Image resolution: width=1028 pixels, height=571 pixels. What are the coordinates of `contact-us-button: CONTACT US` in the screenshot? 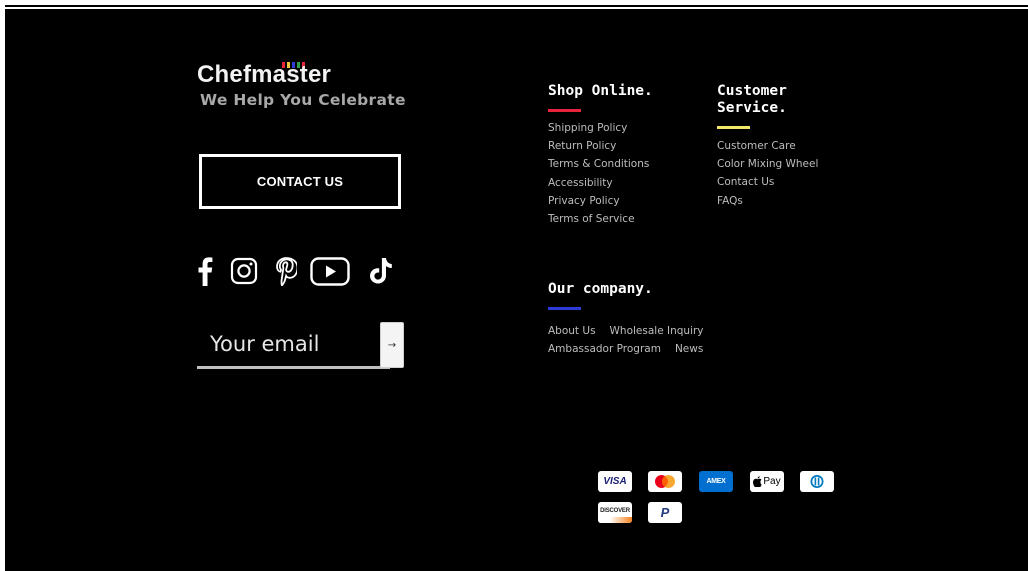 It's located at (300, 181).